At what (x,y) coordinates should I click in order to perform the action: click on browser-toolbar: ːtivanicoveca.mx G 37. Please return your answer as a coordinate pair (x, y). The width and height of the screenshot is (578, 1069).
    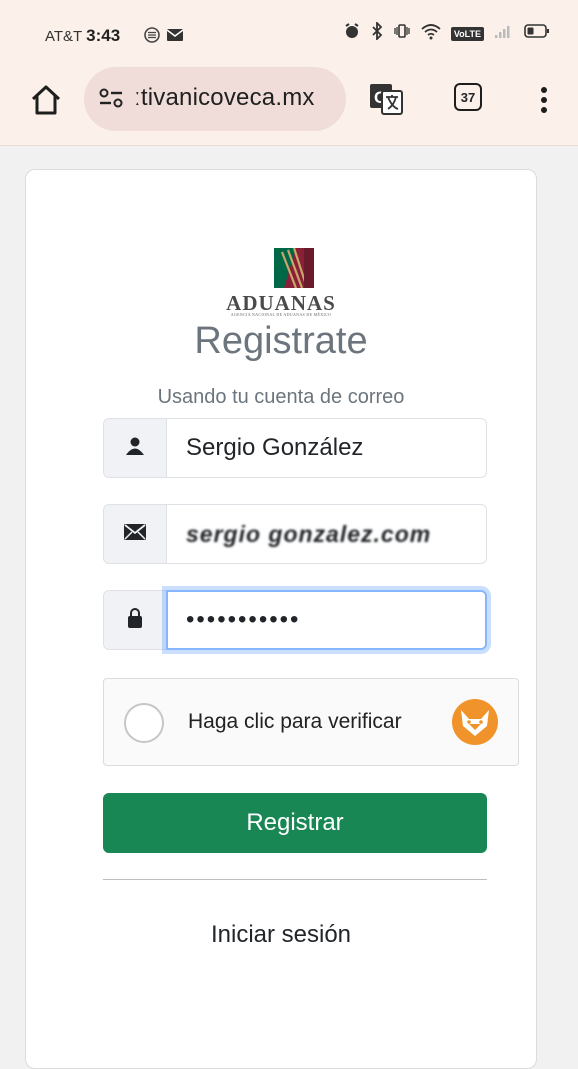
    Looking at the image, I should click on (289, 100).